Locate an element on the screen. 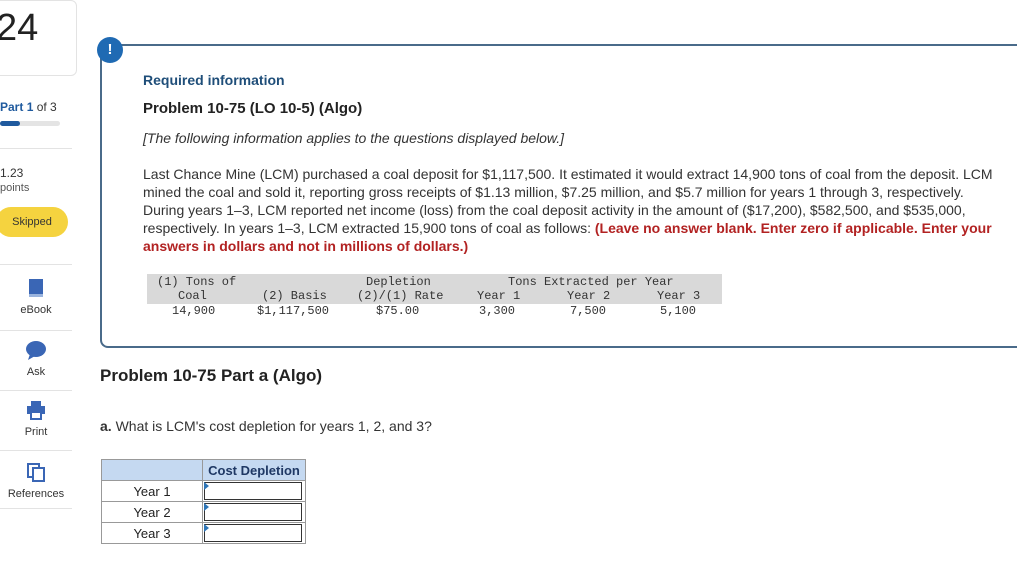 Image resolution: width=1017 pixels, height=575 pixels. col-basis-value: $1,117,500 is located at coordinates (293, 311).